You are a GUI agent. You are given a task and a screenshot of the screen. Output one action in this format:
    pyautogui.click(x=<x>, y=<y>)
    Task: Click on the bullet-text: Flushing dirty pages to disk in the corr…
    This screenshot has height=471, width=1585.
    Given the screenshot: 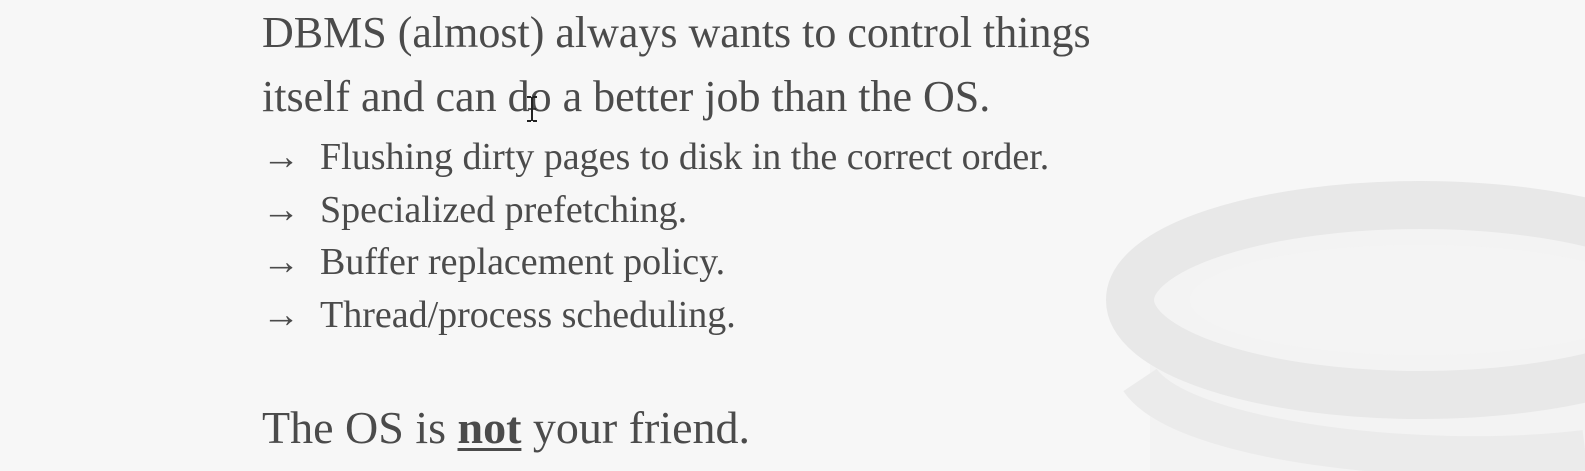 What is the action you would take?
    pyautogui.click(x=685, y=157)
    